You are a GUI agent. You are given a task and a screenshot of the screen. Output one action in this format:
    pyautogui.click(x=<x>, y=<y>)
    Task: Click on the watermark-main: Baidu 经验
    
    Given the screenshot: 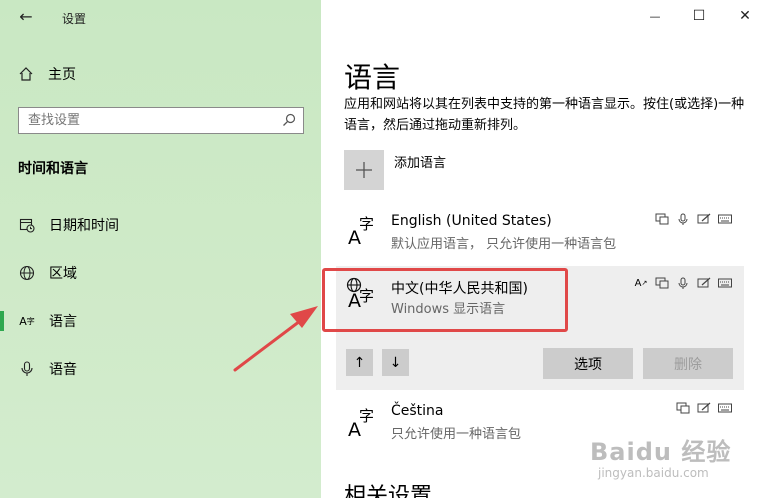 What is the action you would take?
    pyautogui.click(x=661, y=452)
    